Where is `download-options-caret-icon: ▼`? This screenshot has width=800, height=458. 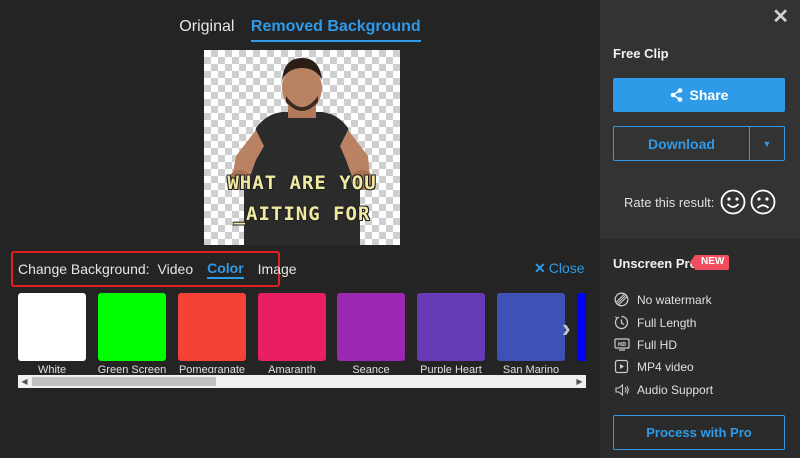
download-options-caret-icon: ▼ is located at coordinates (766, 143).